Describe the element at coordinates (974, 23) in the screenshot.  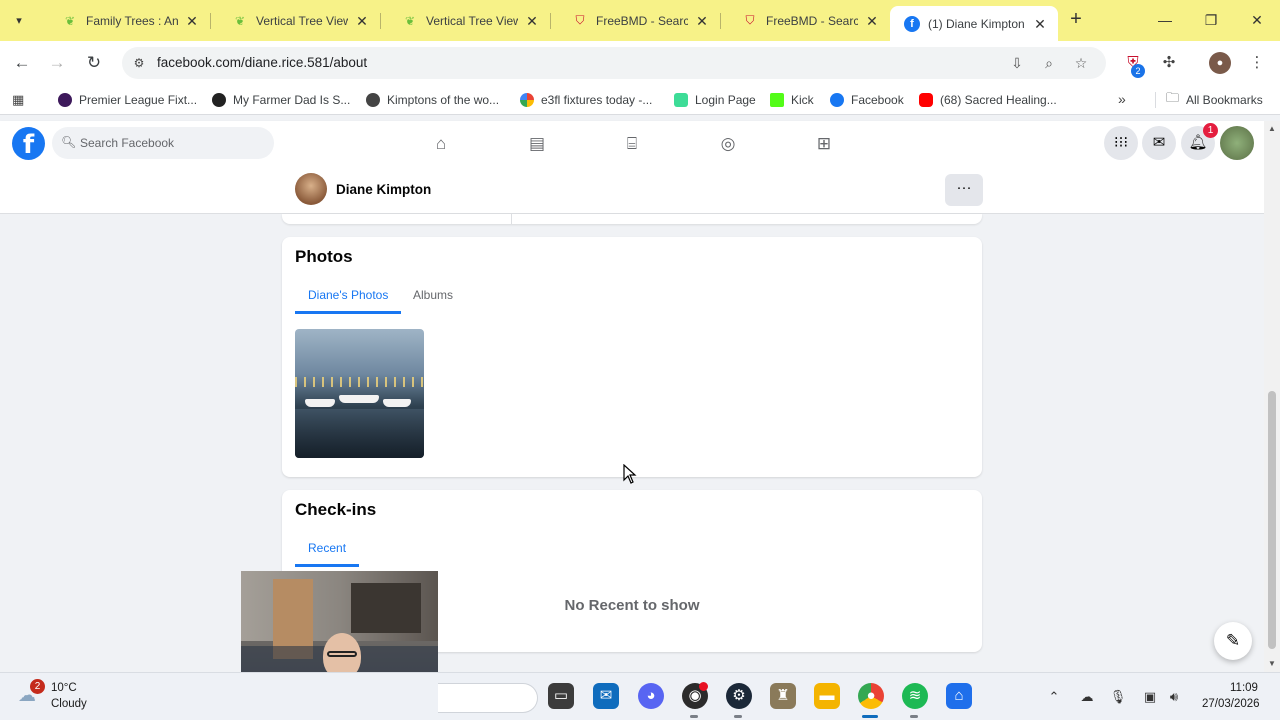
I see `tab-facebook-active: f (1) Diane Kimpton ✕` at that location.